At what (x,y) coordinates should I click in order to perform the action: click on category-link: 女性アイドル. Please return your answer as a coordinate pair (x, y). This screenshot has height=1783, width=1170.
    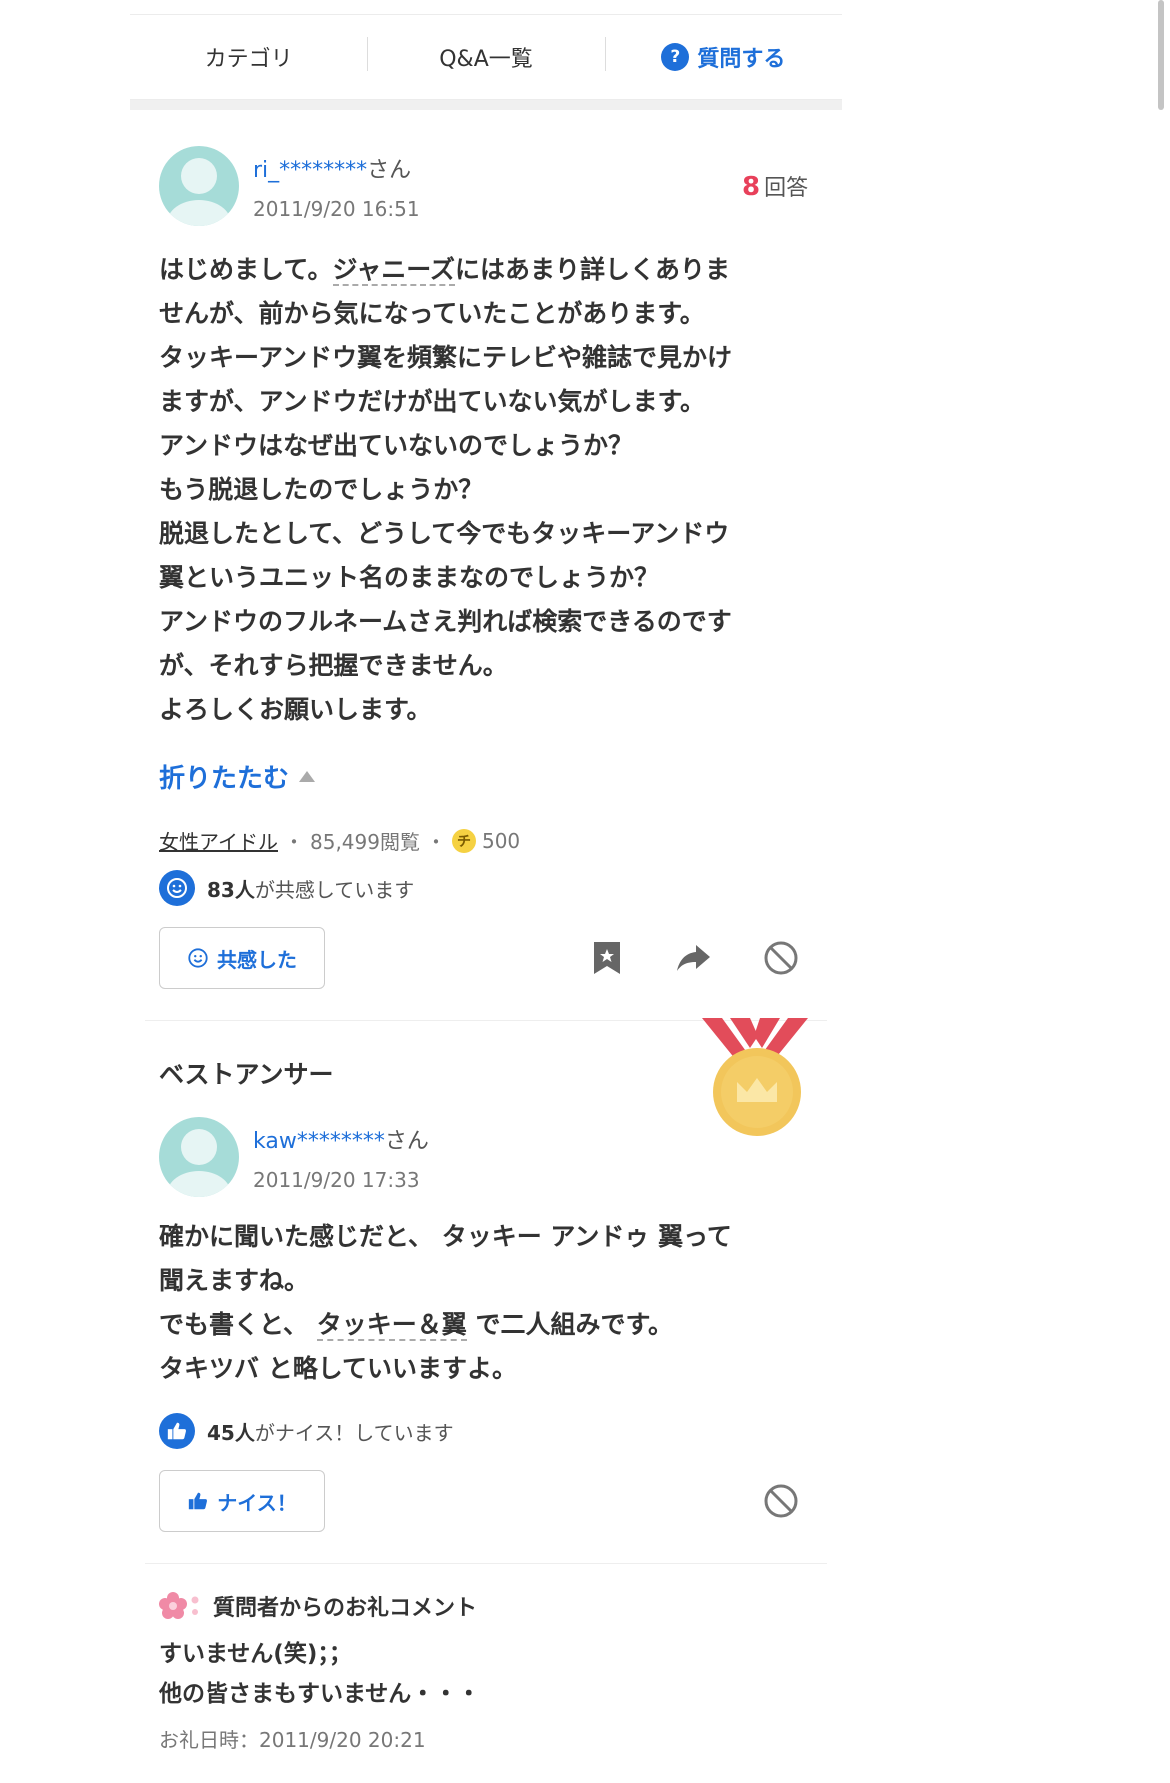
    Looking at the image, I should click on (218, 840).